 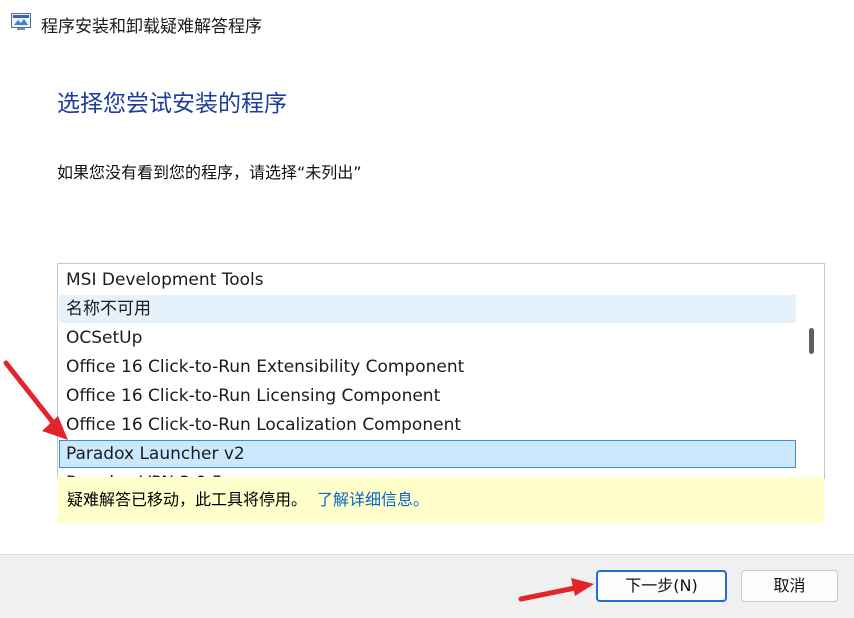 What do you see at coordinates (440, 500) in the screenshot?
I see `deprecation-notice: 疑难解答已移动，此工具将停用。 了解详细信息。` at bounding box center [440, 500].